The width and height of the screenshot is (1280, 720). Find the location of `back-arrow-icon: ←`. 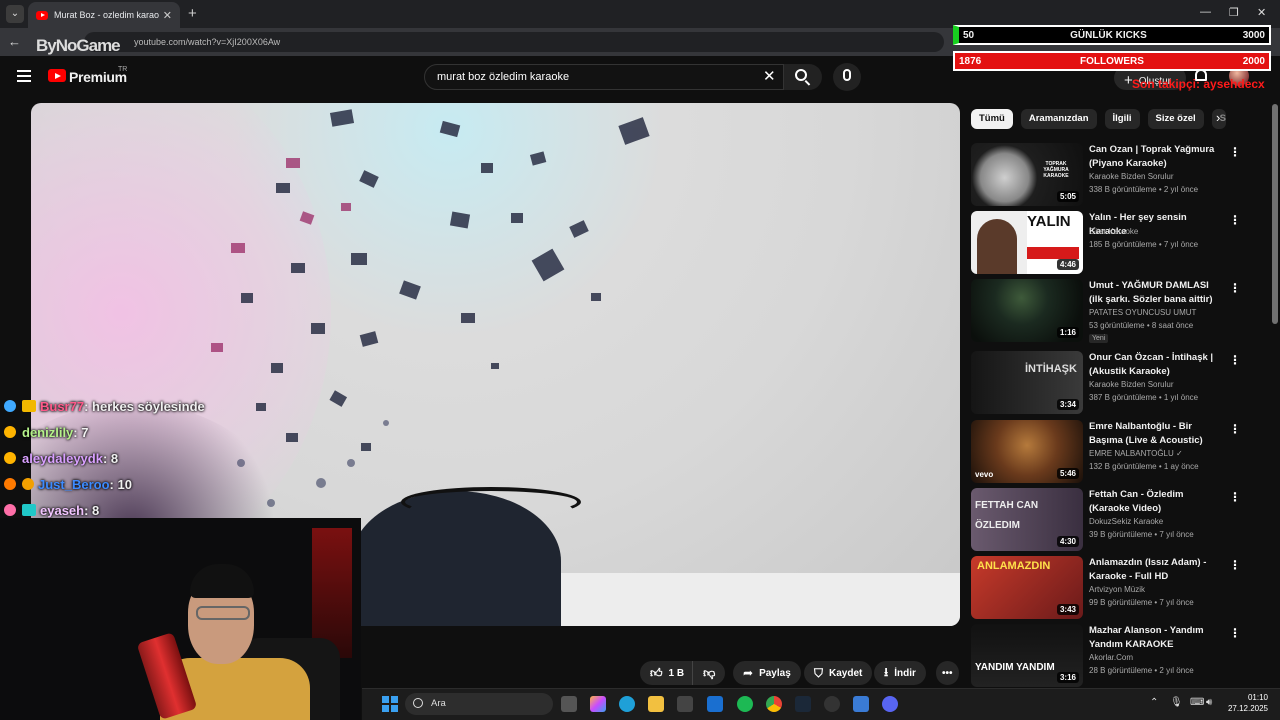

back-arrow-icon: ← is located at coordinates (14, 41).